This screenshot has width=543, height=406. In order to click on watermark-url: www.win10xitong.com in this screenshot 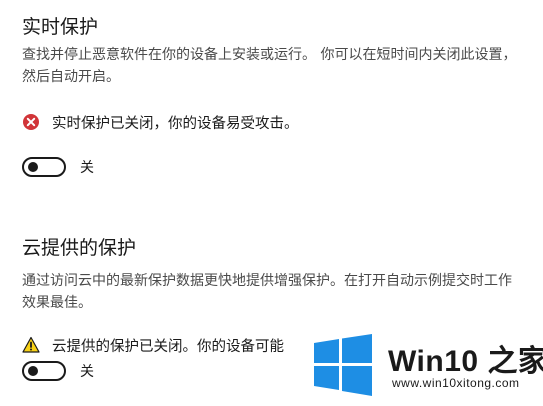, I will do `click(456, 383)`.